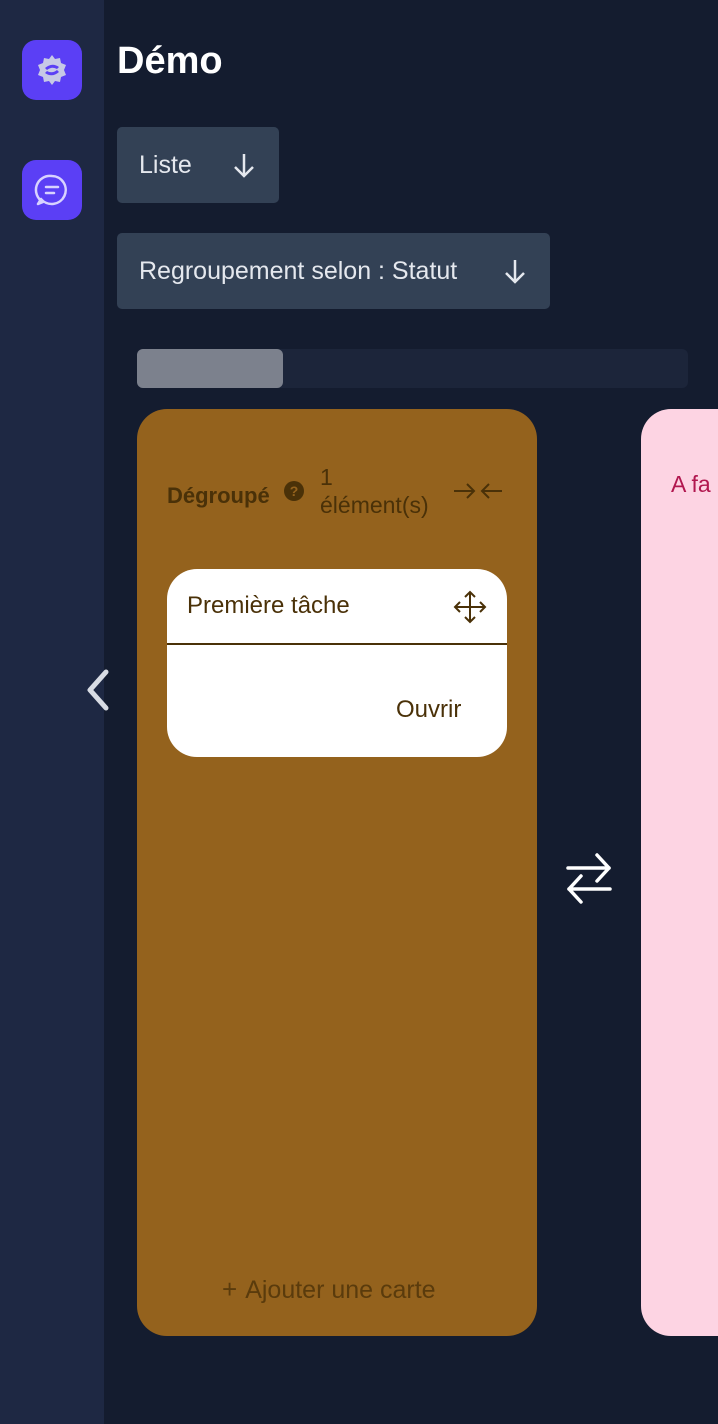 This screenshot has height=1424, width=718. I want to click on chat-button, so click(52, 190).